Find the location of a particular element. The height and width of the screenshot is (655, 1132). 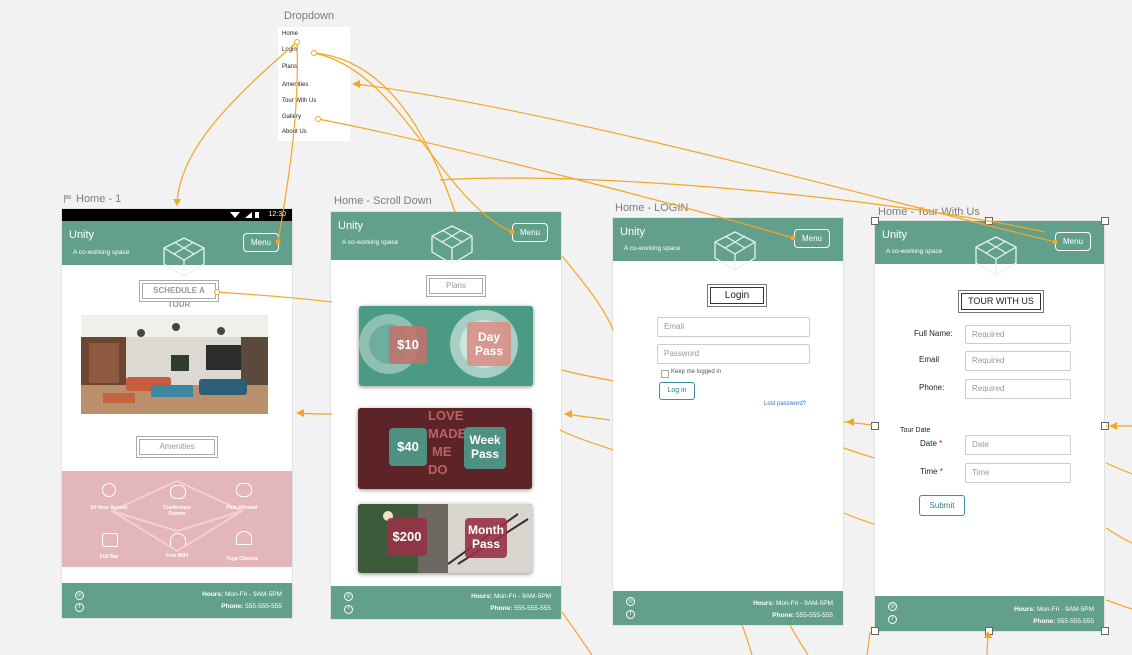

dropdown-item-amenities: Amenities is located at coordinates (295, 85).